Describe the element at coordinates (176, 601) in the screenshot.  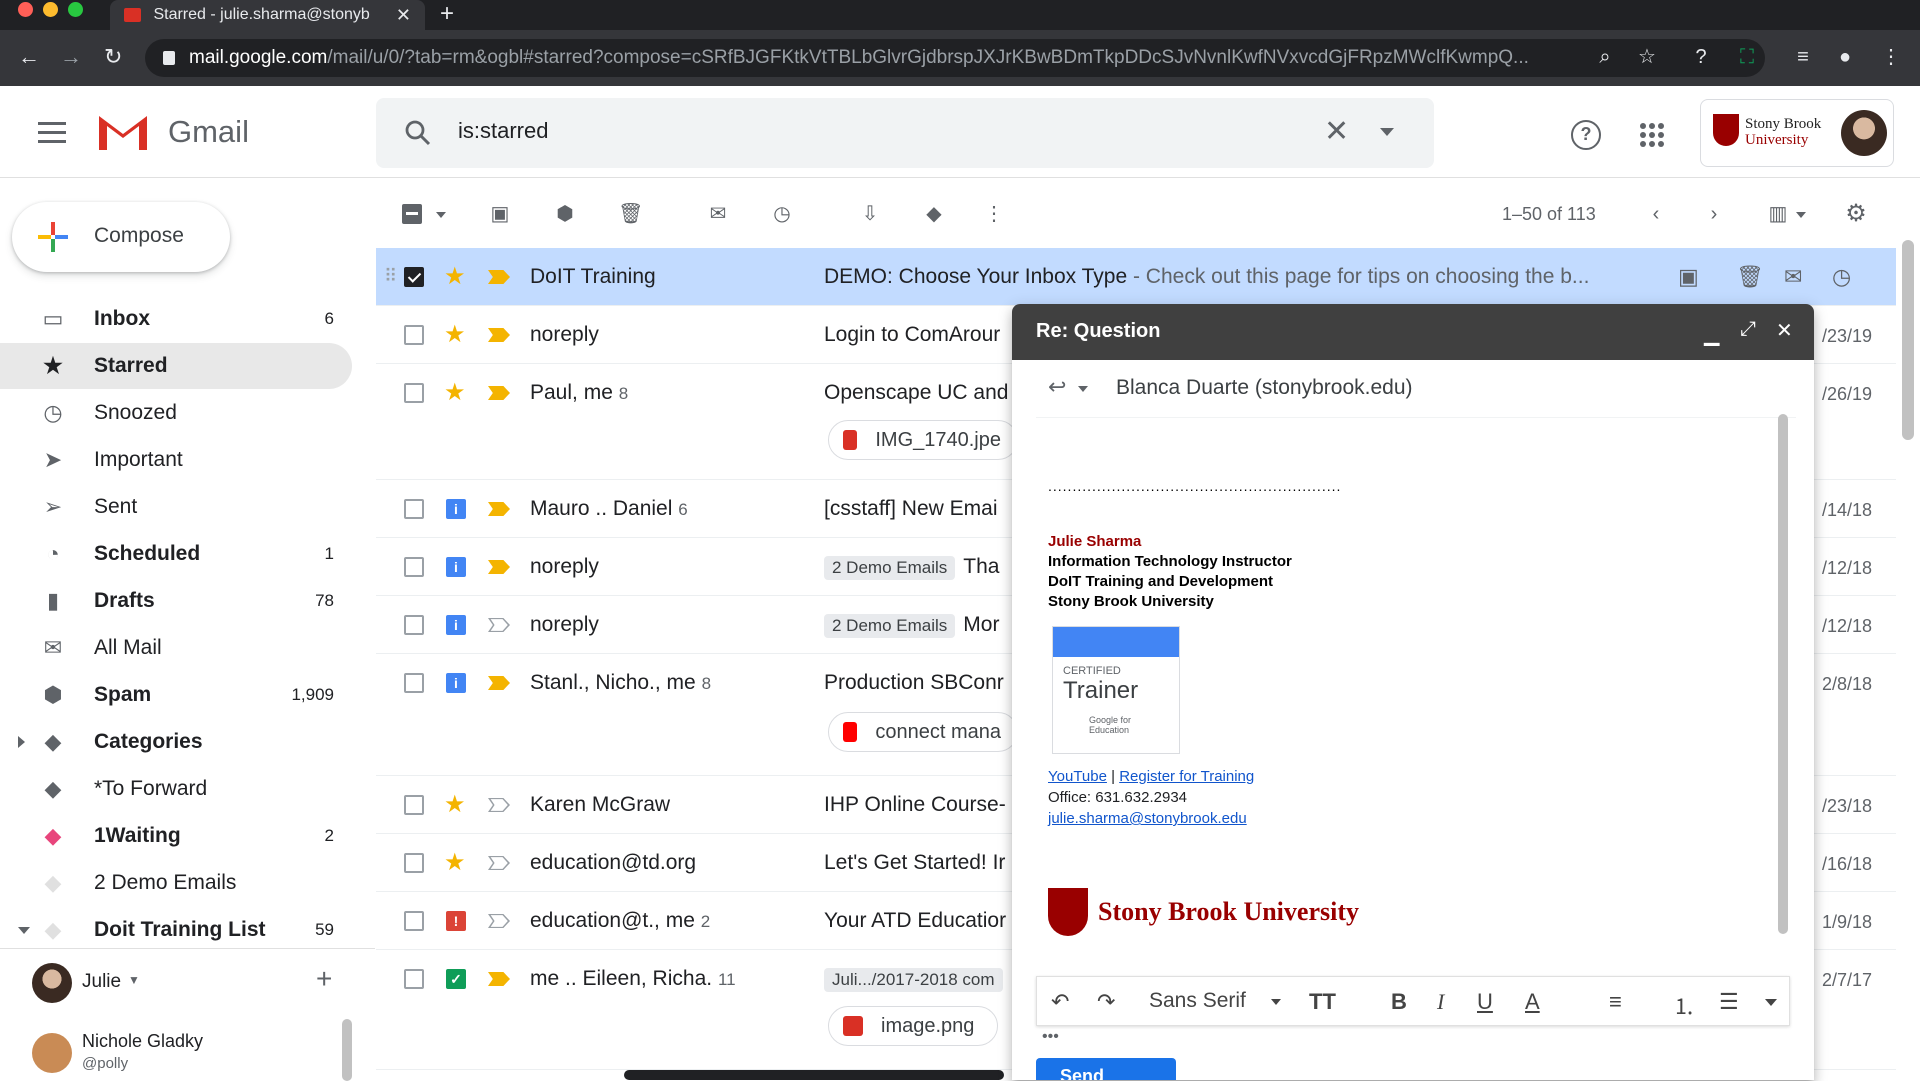
I see `sidebar-item-drafts: ▮ Drafts 78` at that location.